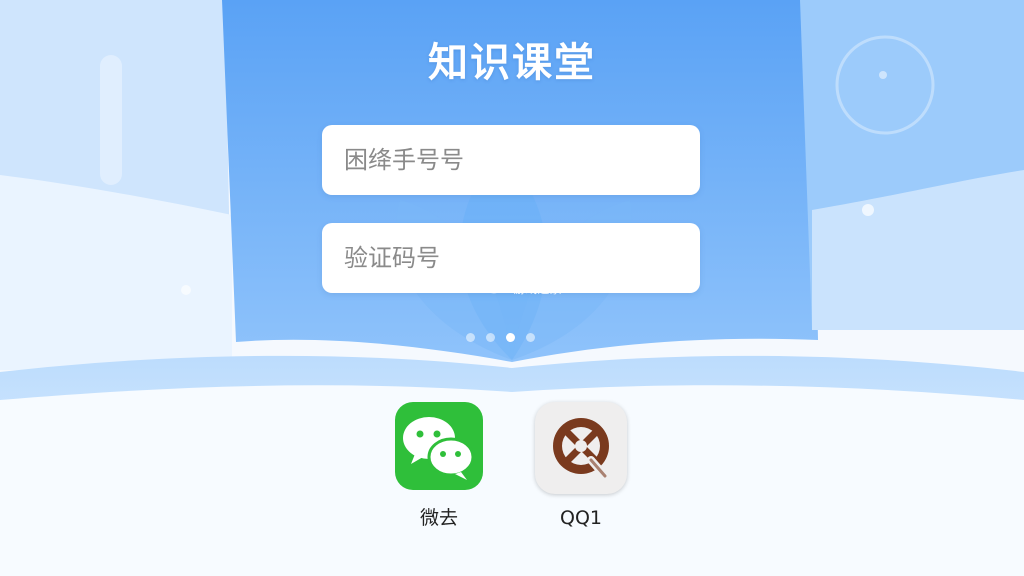  Describe the element at coordinates (512, 63) in the screenshot. I see `page-title: 知识课堂` at that location.